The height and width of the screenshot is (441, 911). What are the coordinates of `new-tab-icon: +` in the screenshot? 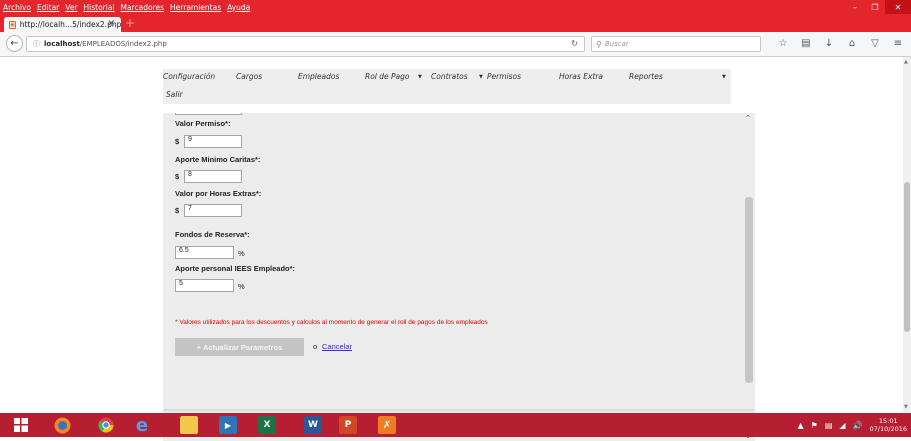 It's located at (130, 23).